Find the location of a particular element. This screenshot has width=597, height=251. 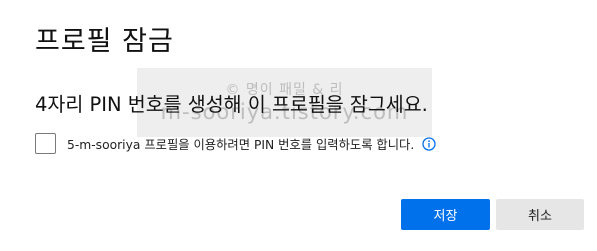

info-circle-icon is located at coordinates (429, 143).